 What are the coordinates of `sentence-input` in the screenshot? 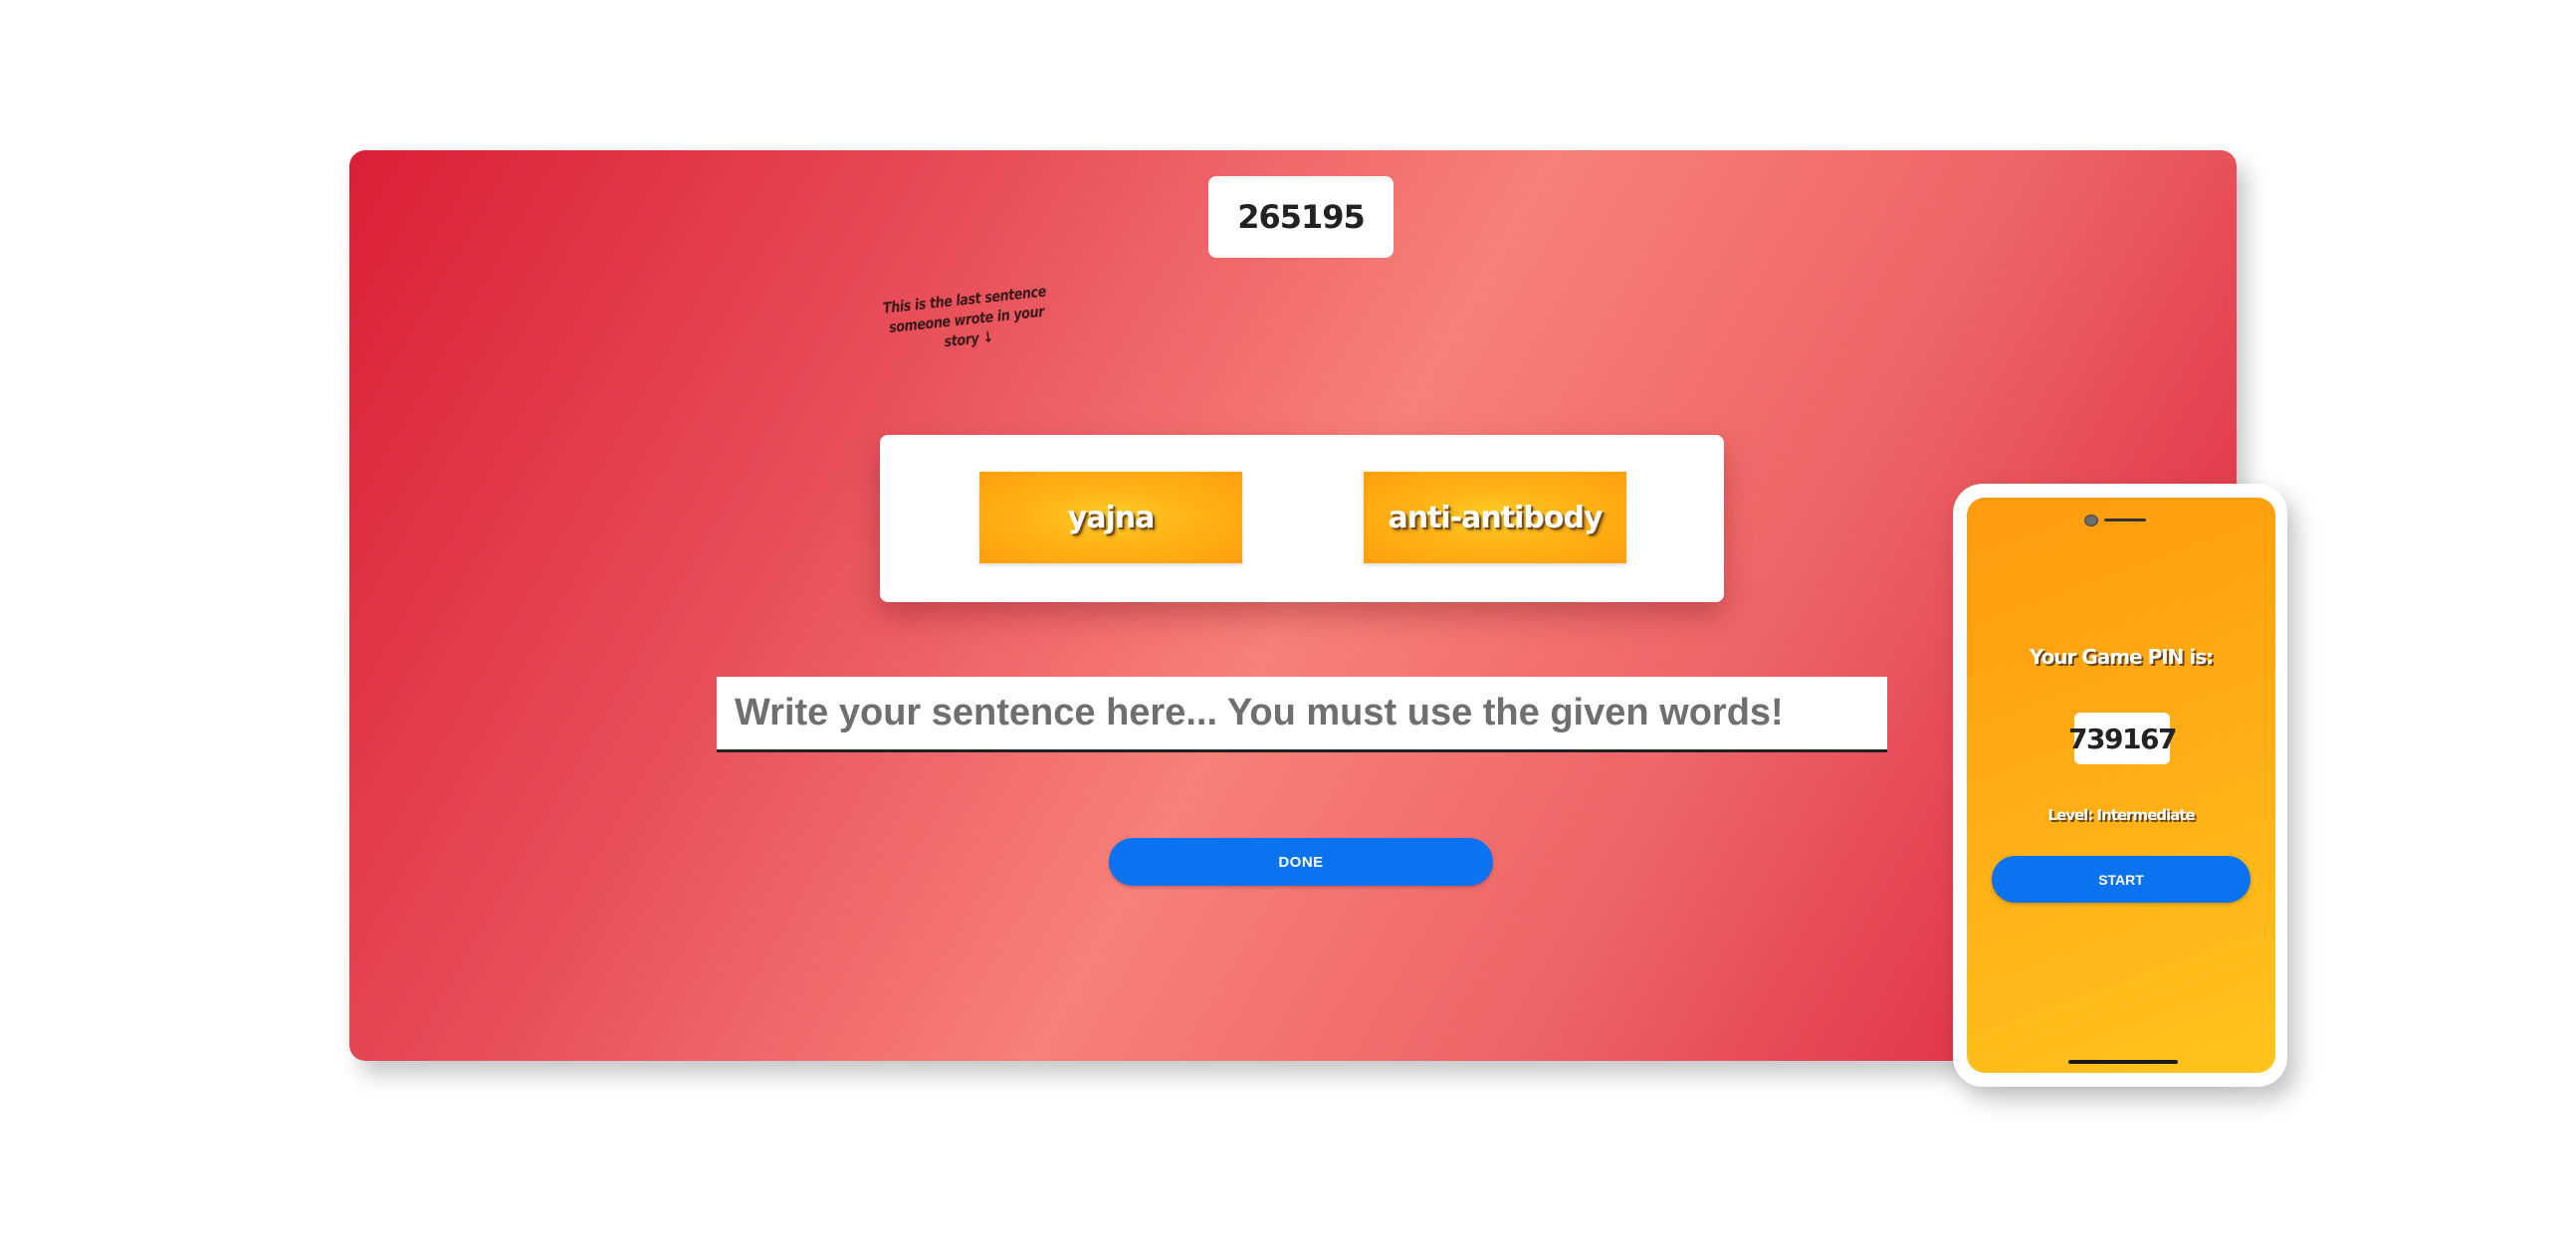 It's located at (1302, 714).